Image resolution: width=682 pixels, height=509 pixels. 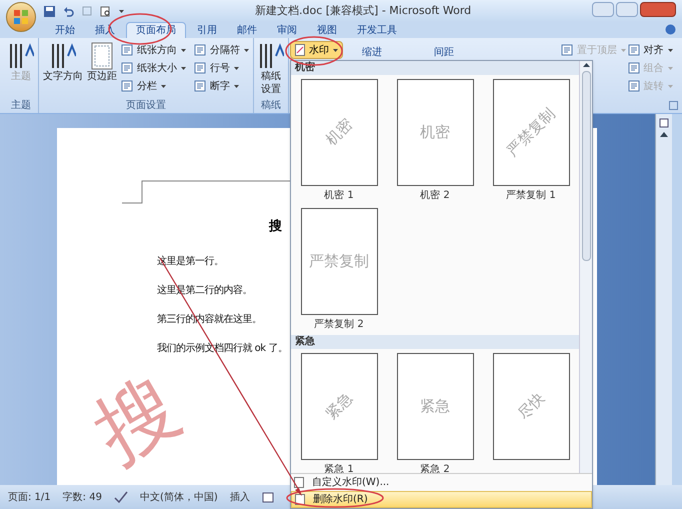 What do you see at coordinates (327, 30) in the screenshot?
I see `ribbon-tab: 视图` at bounding box center [327, 30].